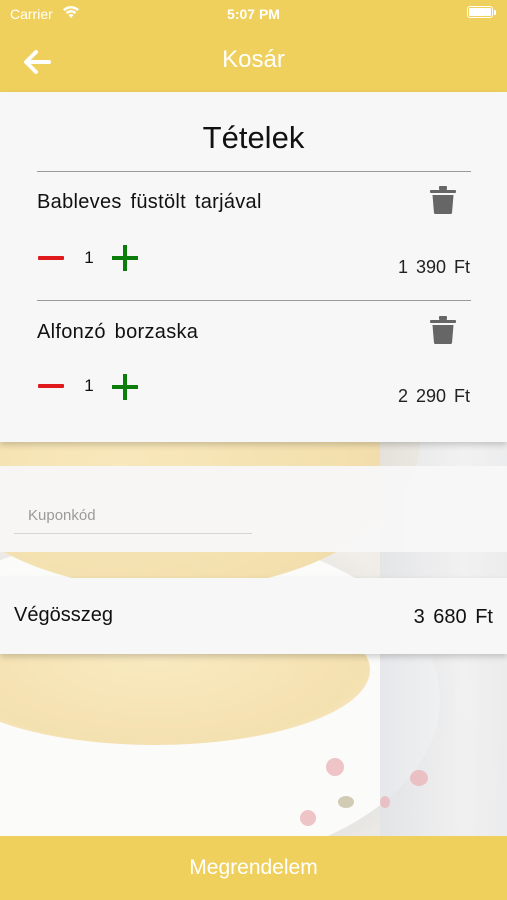 The width and height of the screenshot is (507, 900). What do you see at coordinates (253, 509) in the screenshot?
I see `coupon-section` at bounding box center [253, 509].